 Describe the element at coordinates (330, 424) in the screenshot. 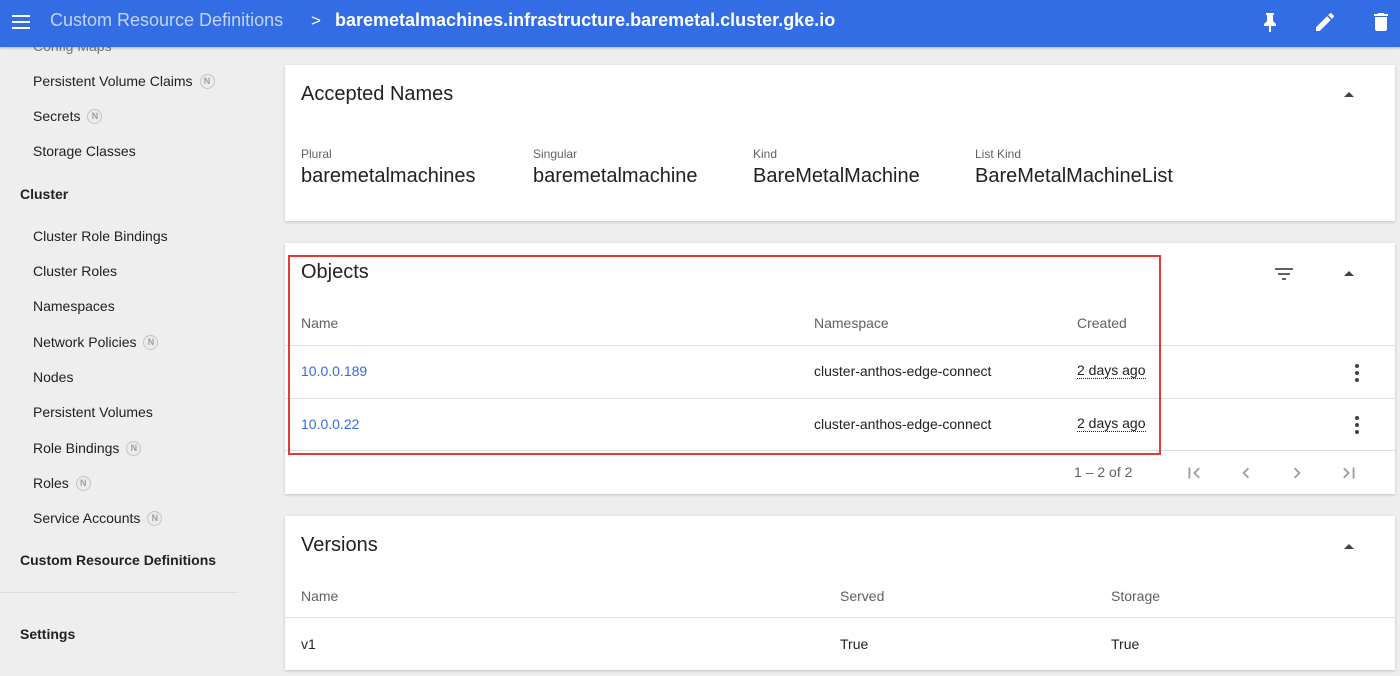

I see `object-name-link: 10.0.0.22` at that location.